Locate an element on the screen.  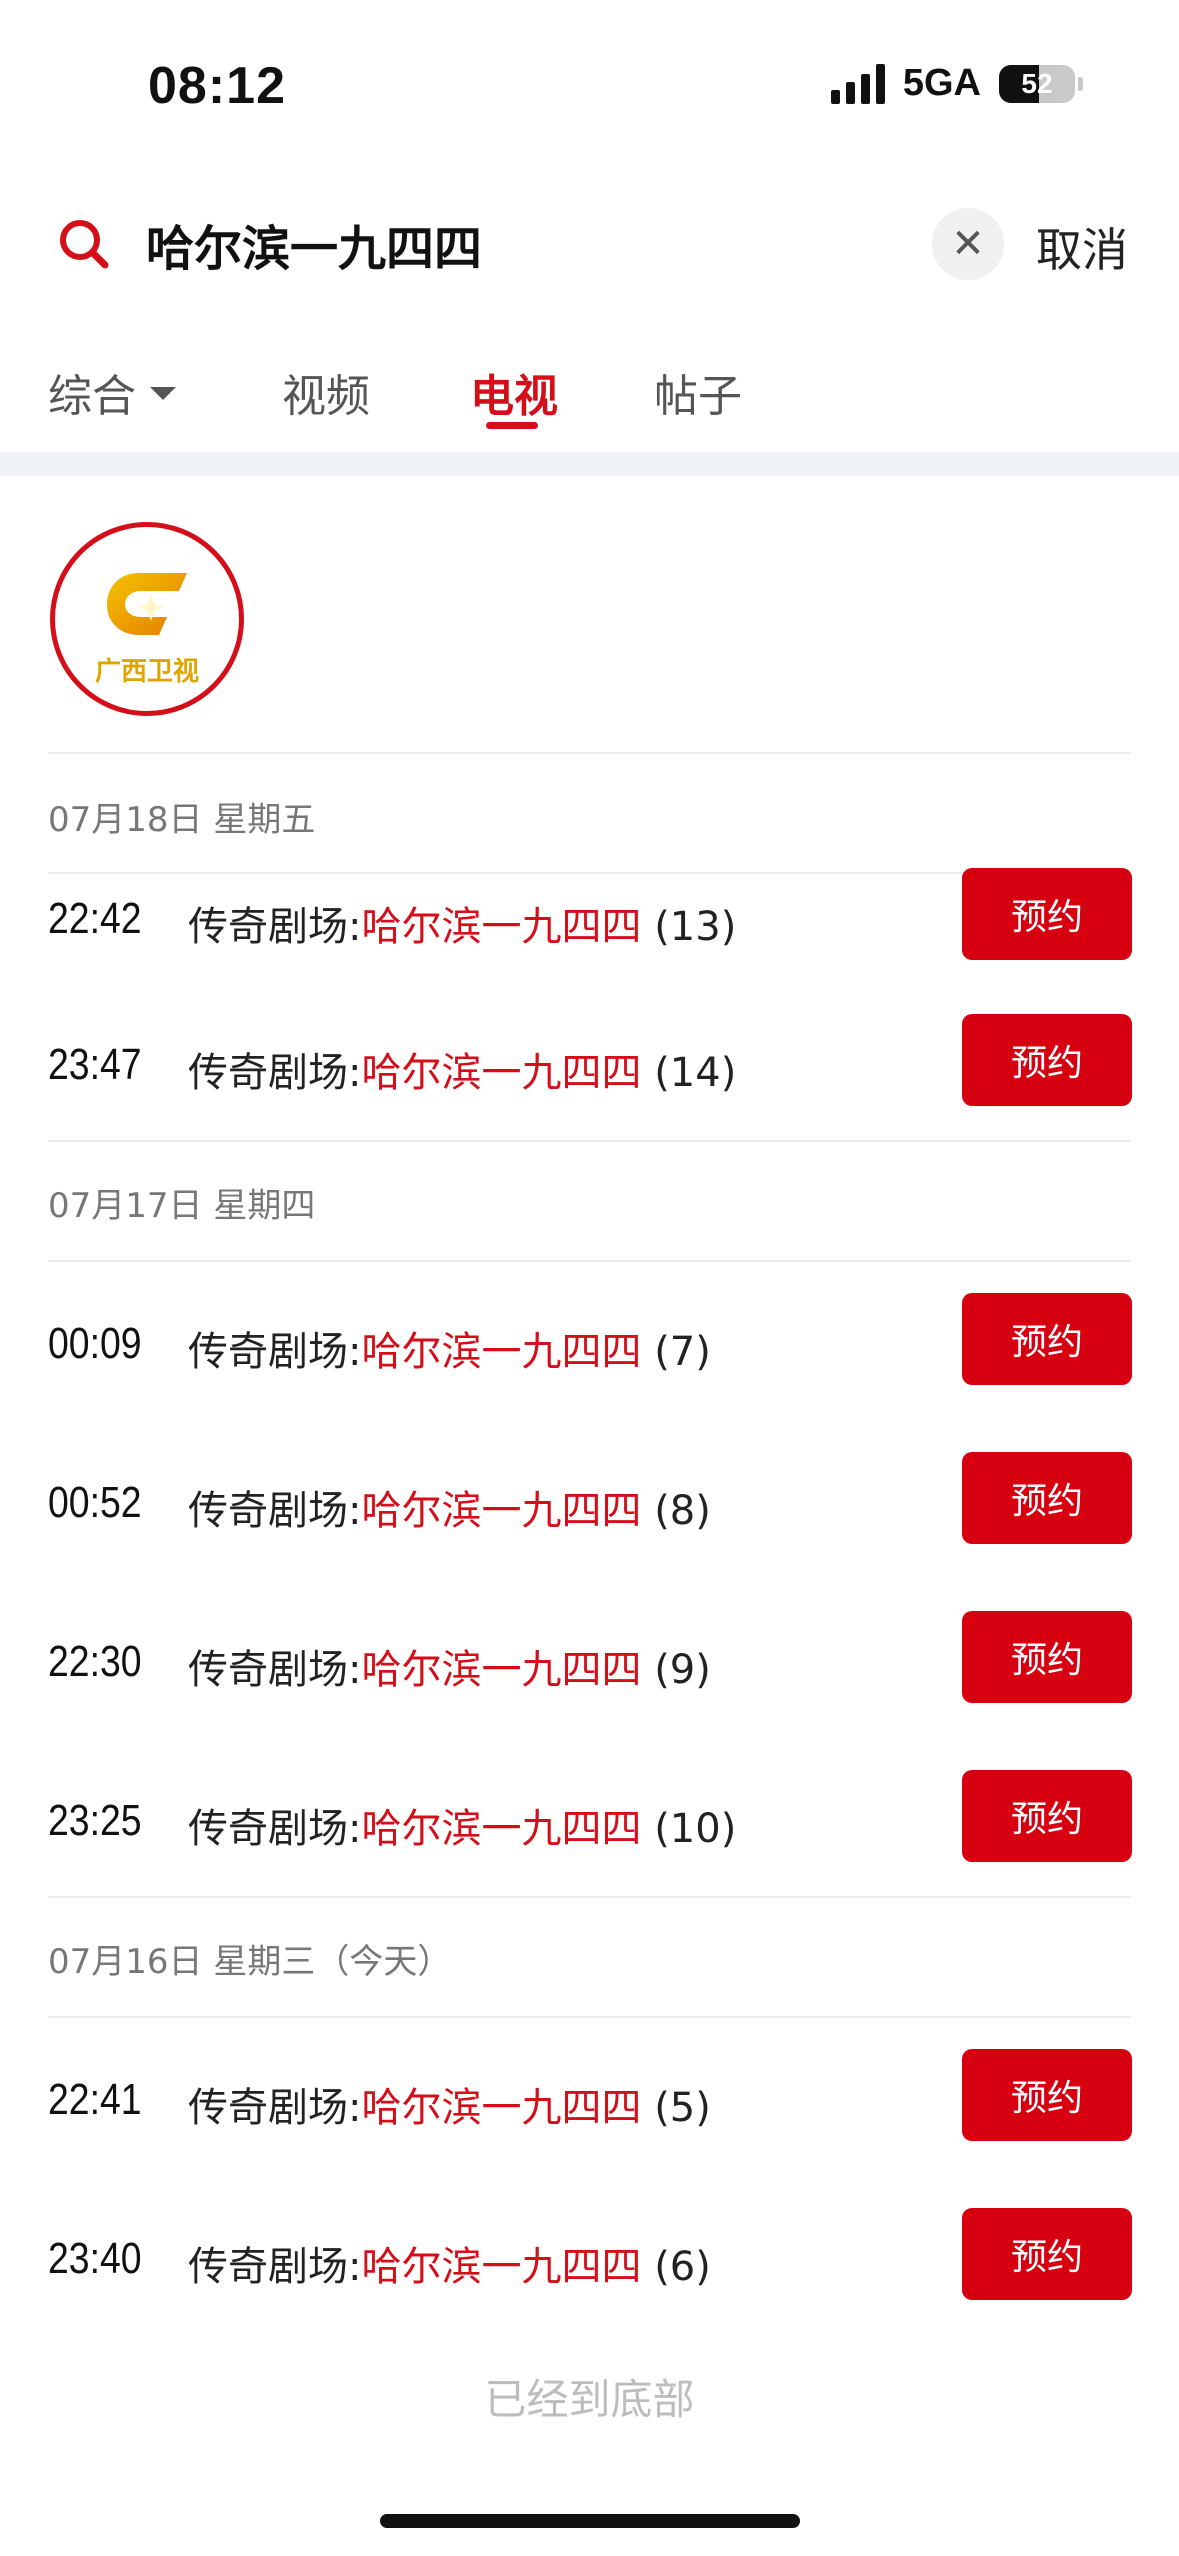
signal-icon is located at coordinates (857, 83).